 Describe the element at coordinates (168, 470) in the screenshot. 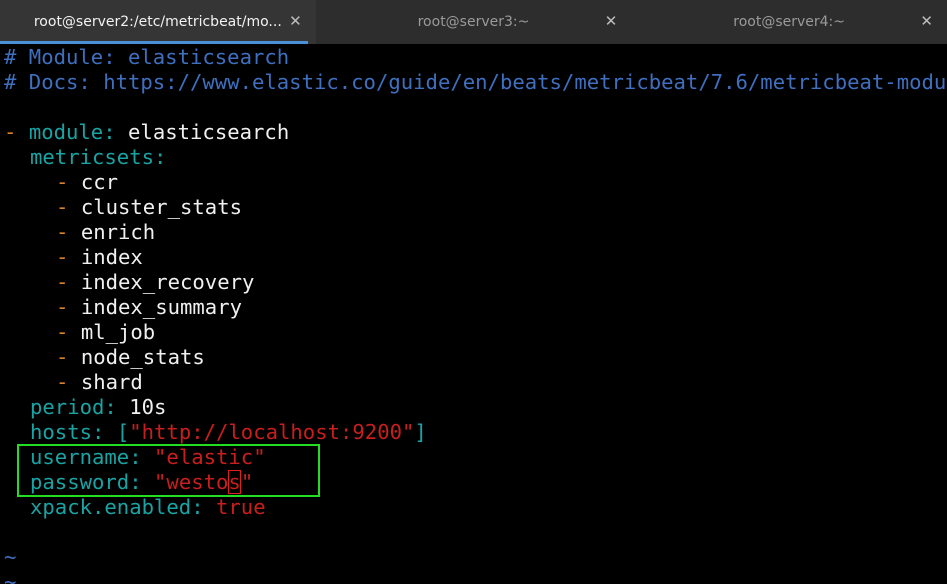

I see `highlight-box` at that location.